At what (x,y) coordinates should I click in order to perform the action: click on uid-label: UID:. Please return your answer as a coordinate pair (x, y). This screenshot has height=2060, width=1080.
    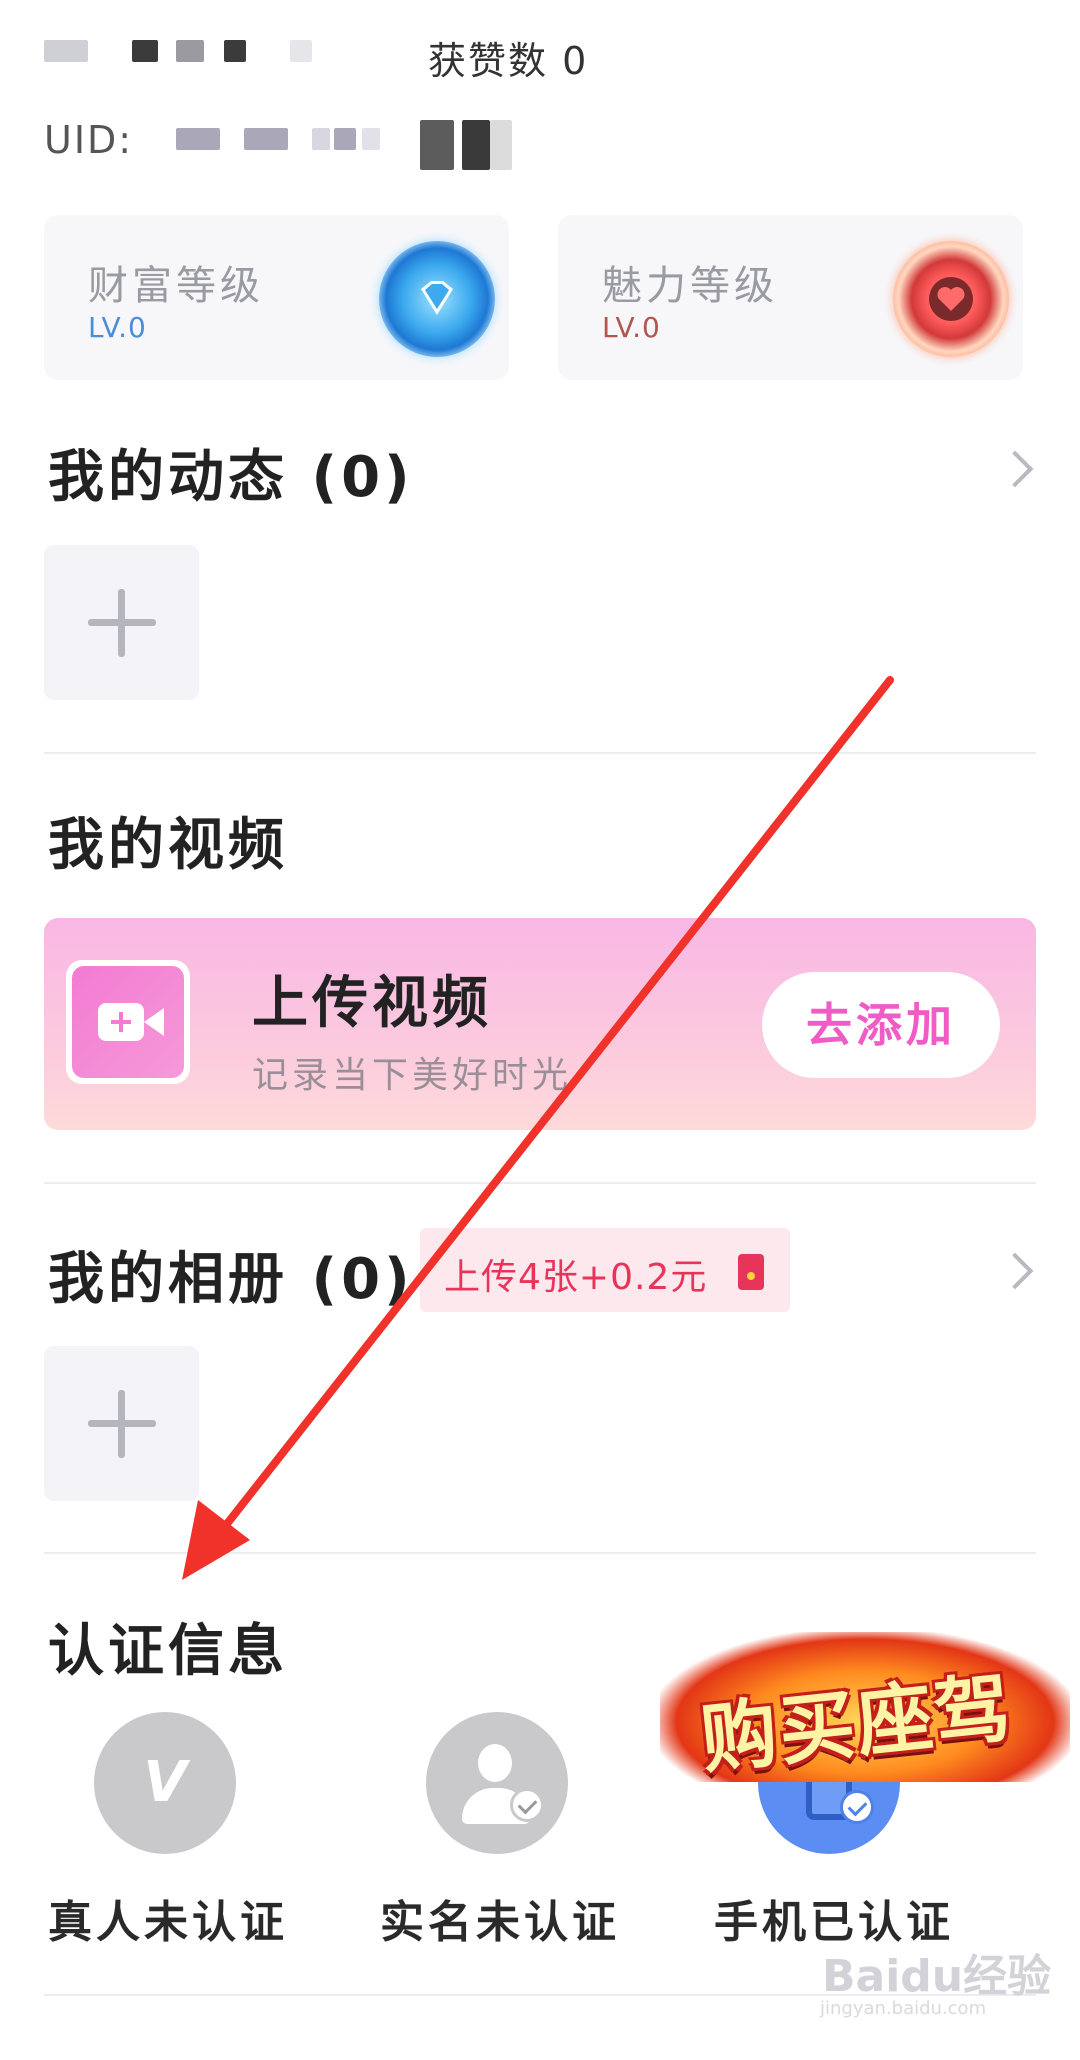
    Looking at the image, I should click on (89, 140).